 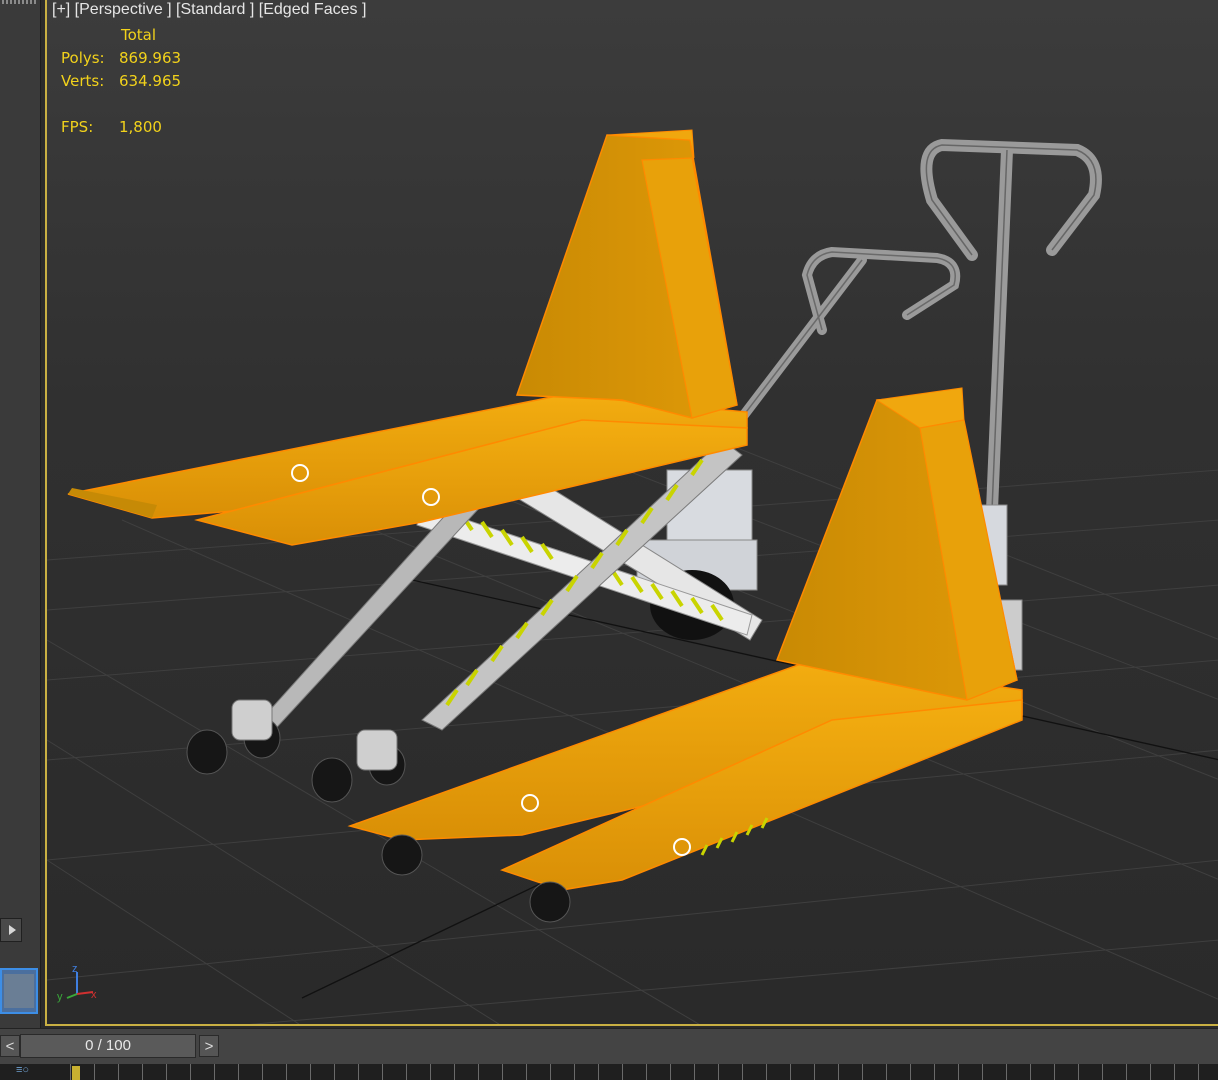 What do you see at coordinates (11, 930) in the screenshot?
I see `play-icon` at bounding box center [11, 930].